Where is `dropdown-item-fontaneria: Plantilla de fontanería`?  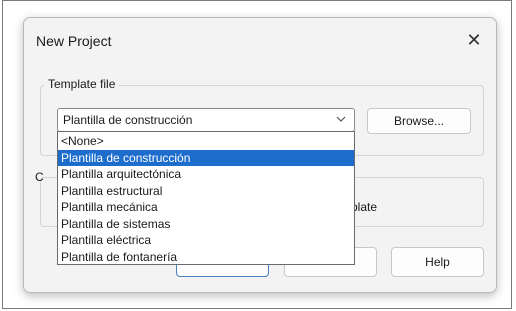 dropdown-item-fontaneria: Plantilla de fontanería is located at coordinates (206, 257).